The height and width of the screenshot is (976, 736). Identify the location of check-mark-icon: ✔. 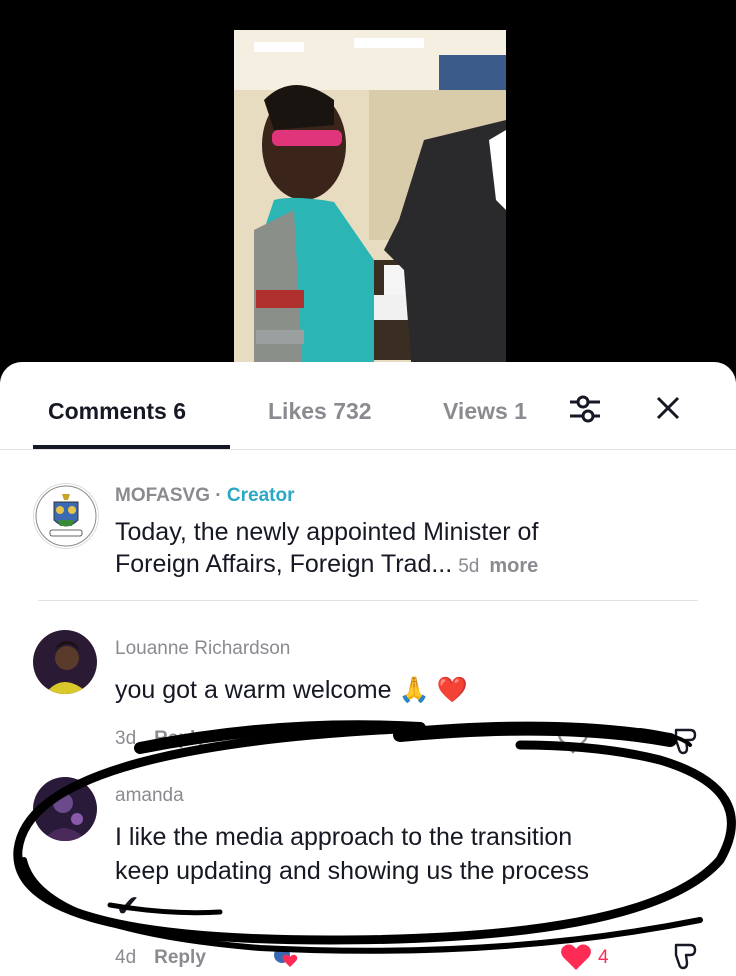
(128, 906).